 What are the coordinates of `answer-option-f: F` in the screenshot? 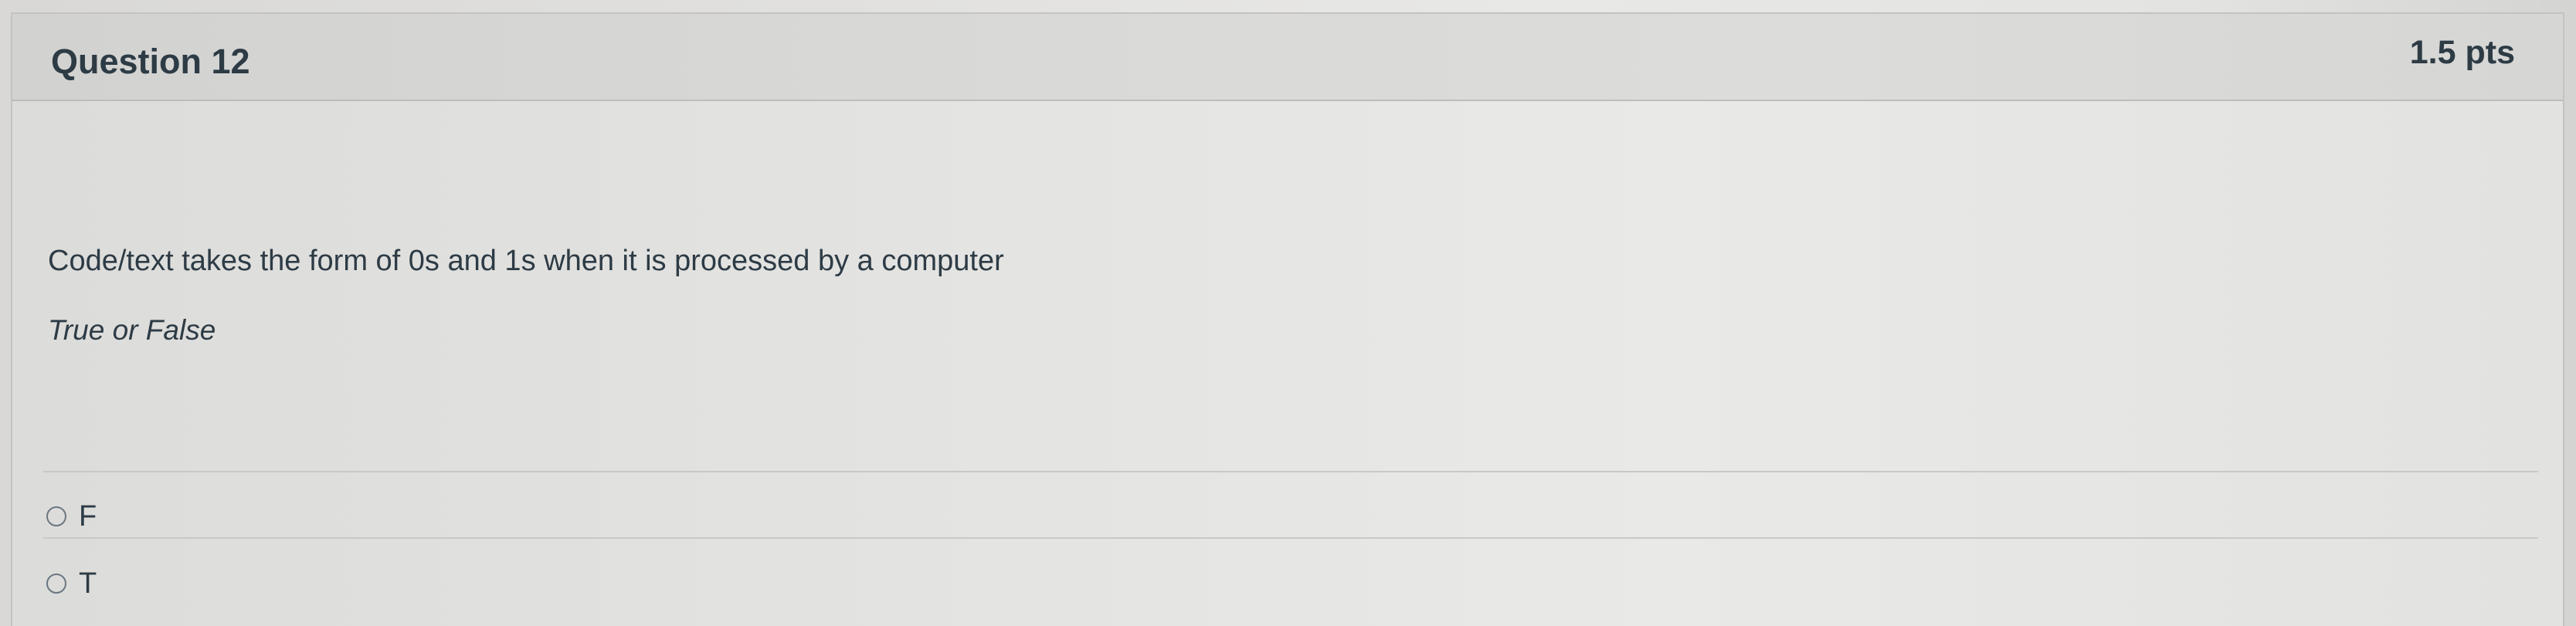 It's located at (71, 516).